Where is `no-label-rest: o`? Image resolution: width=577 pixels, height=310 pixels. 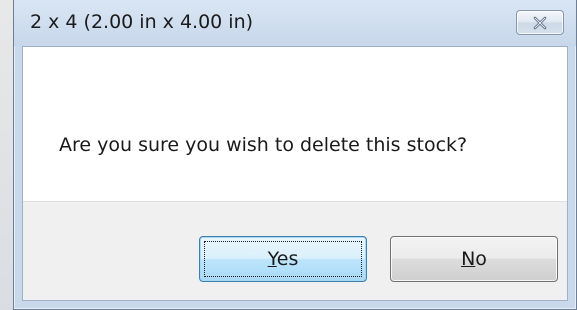 no-label-rest: o is located at coordinates (481, 259).